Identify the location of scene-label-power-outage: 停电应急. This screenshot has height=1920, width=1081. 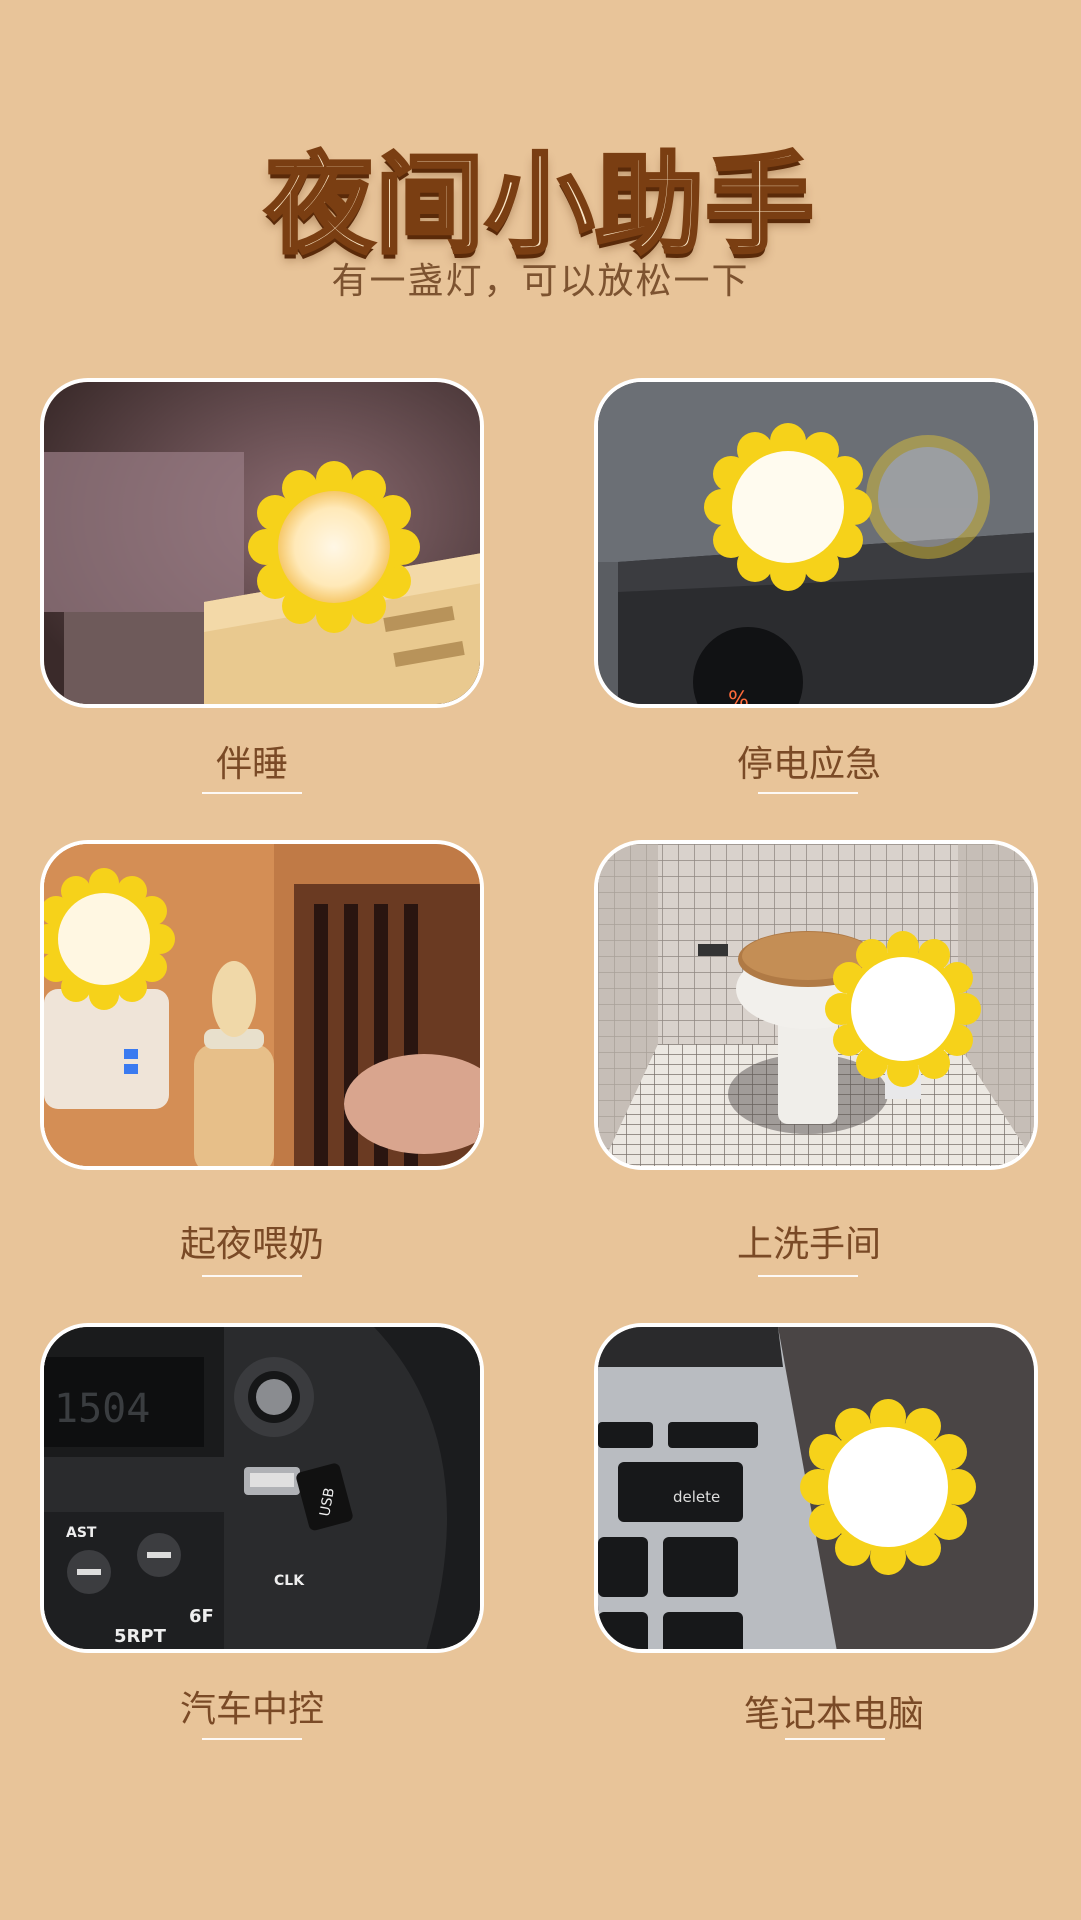
(808, 764).